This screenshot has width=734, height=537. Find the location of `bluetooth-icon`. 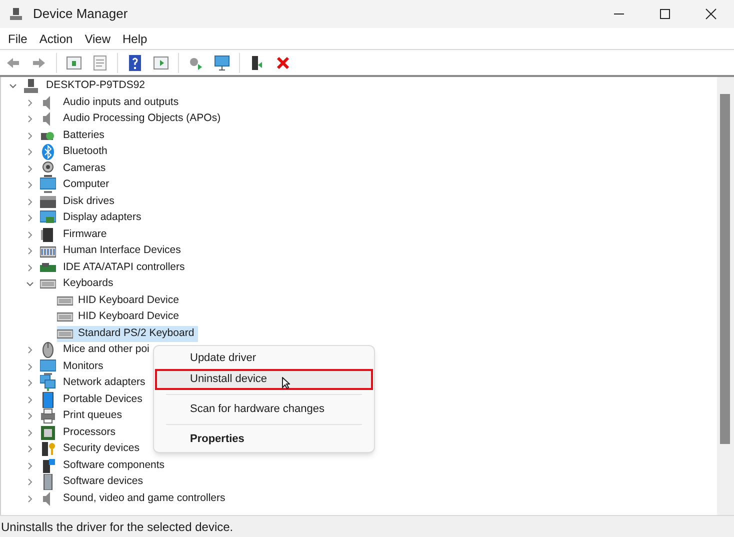

bluetooth-icon is located at coordinates (48, 152).